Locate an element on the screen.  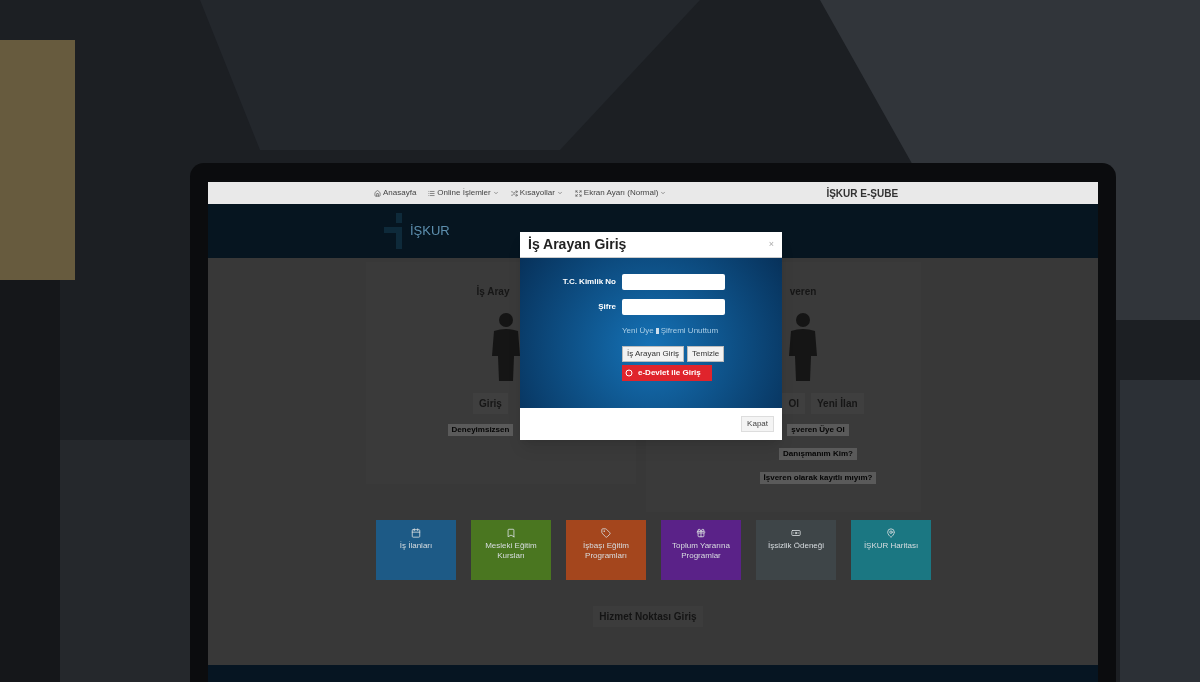
forgot-password-link: Şifremi Unuttum is located at coordinates (689, 331).